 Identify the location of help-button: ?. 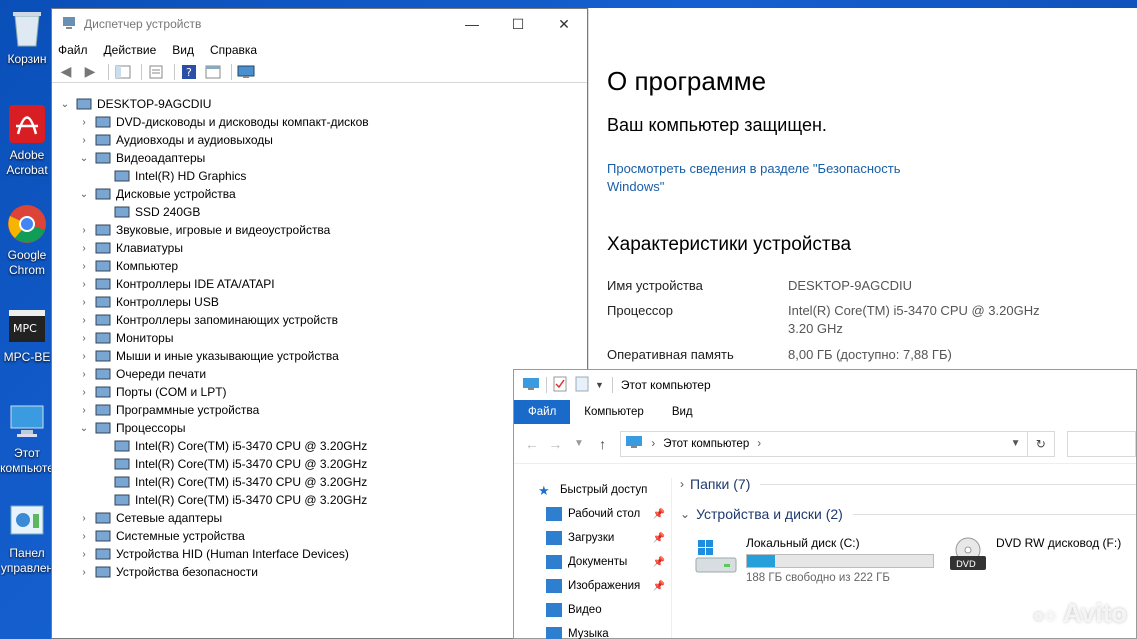
(189, 72).